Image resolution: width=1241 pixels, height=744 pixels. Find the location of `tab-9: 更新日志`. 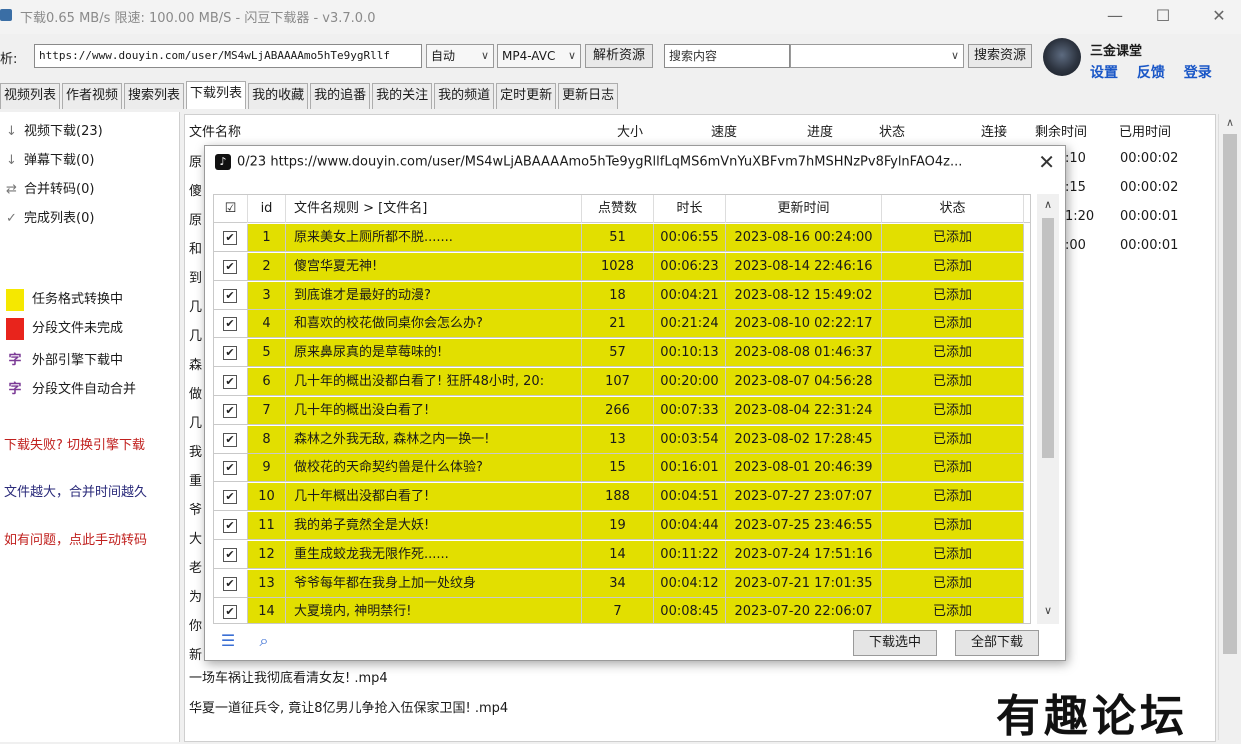

tab-9: 更新日志 is located at coordinates (588, 96).